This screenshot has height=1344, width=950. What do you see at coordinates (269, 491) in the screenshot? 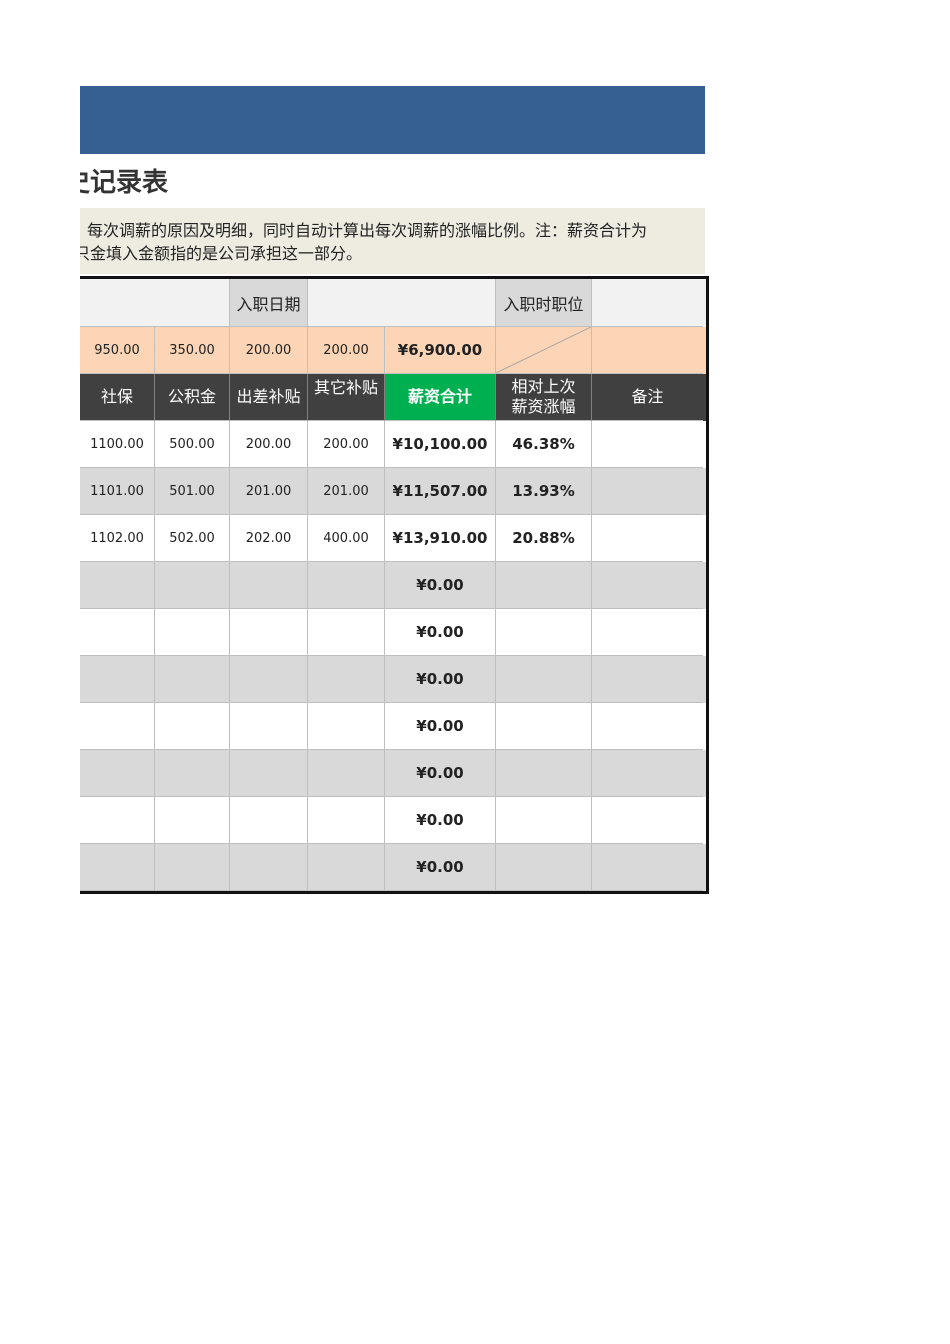
I see `cell-travel-allowance: 201.00` at bounding box center [269, 491].